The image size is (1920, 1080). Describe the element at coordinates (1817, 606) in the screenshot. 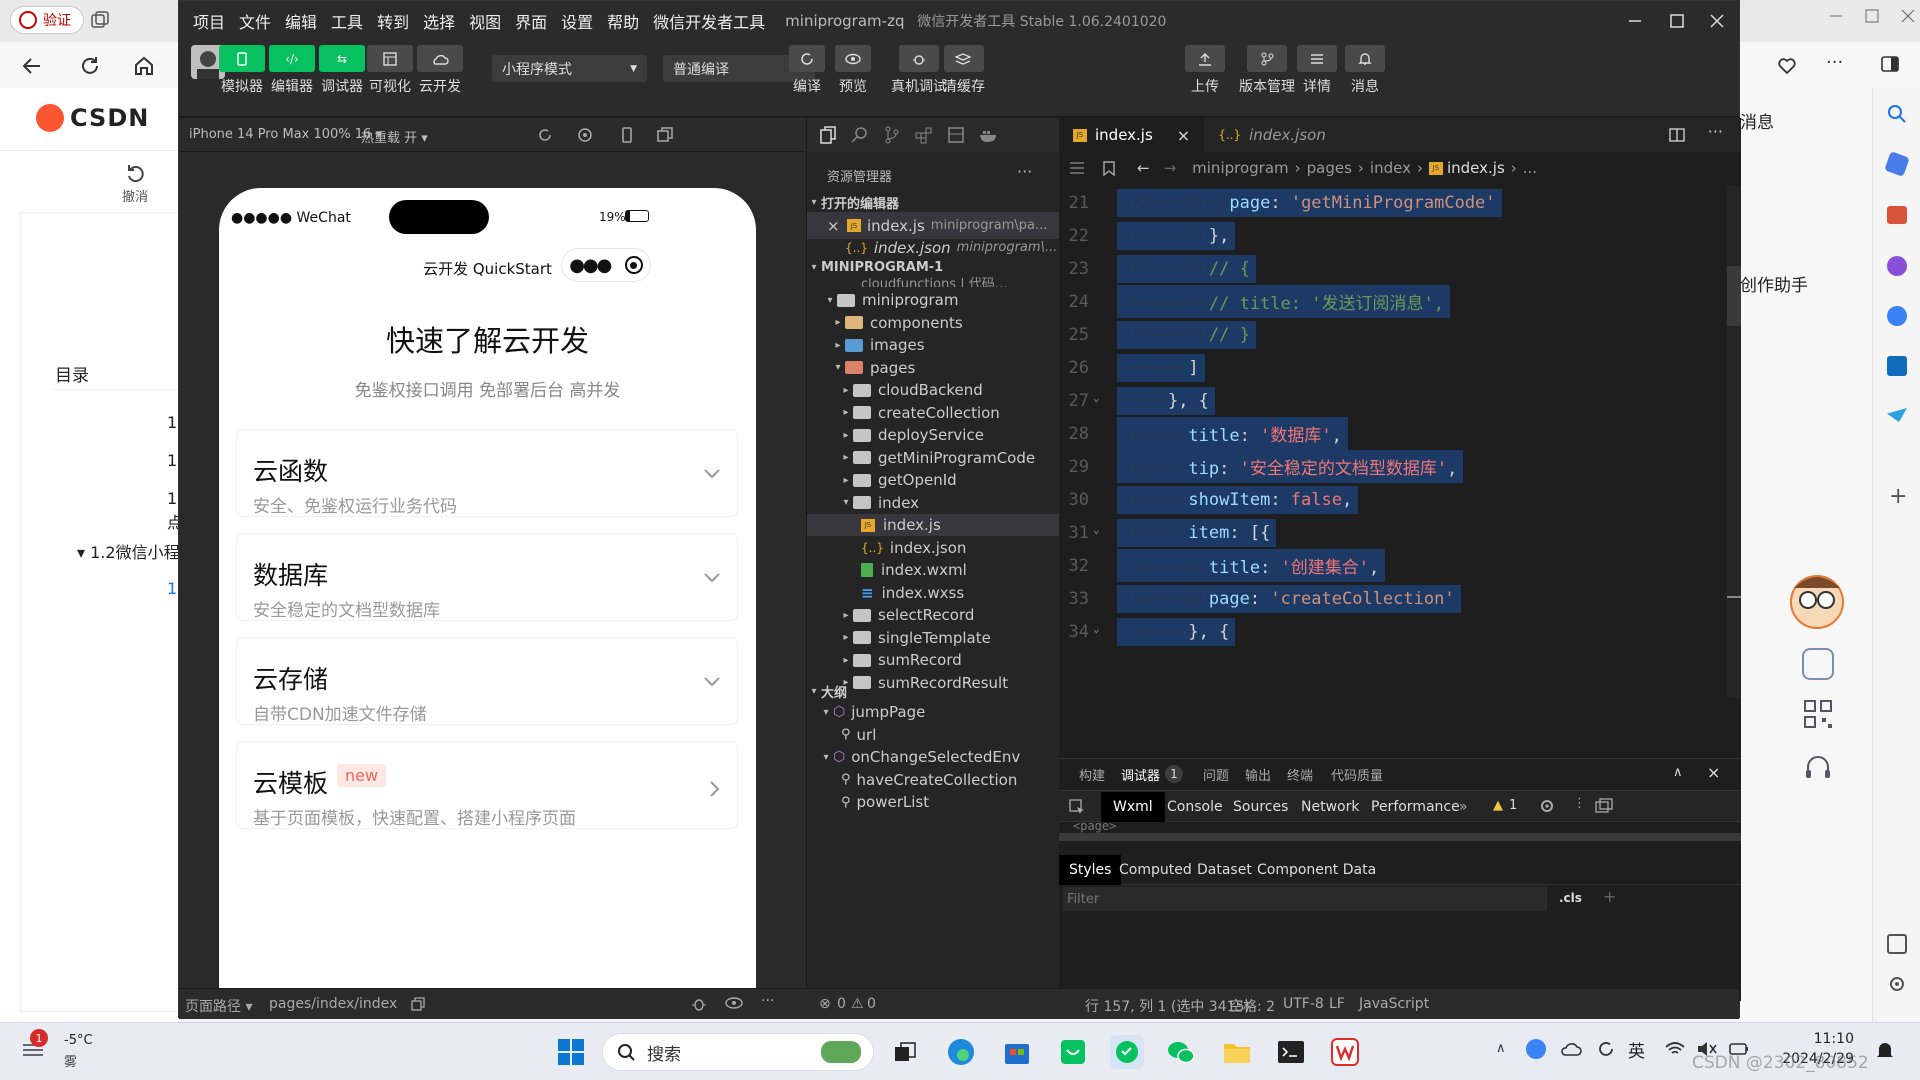

I see `mascot-icon` at that location.